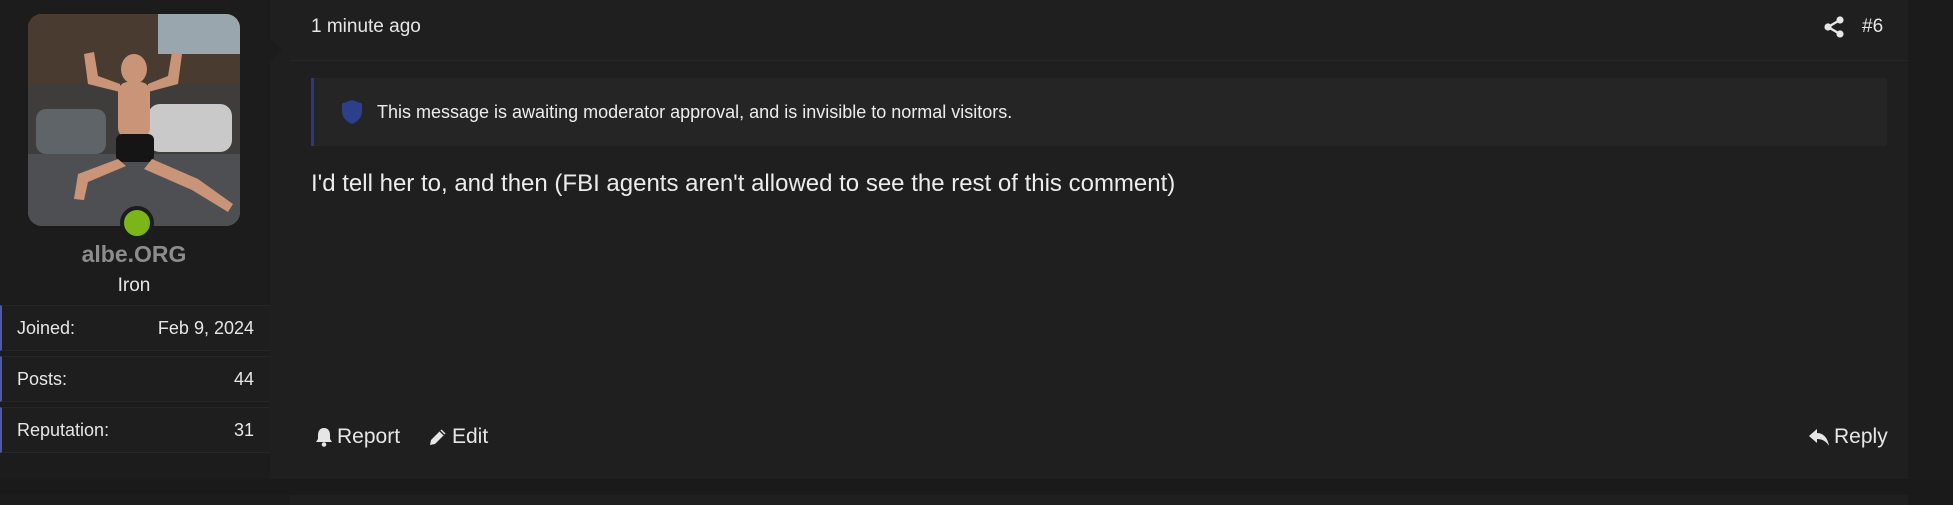 The width and height of the screenshot is (1953, 505). I want to click on stat-label: Joined:, so click(46, 328).